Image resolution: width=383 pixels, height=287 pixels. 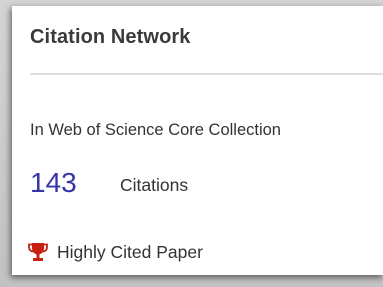 I want to click on trophy-icon, so click(x=38, y=252).